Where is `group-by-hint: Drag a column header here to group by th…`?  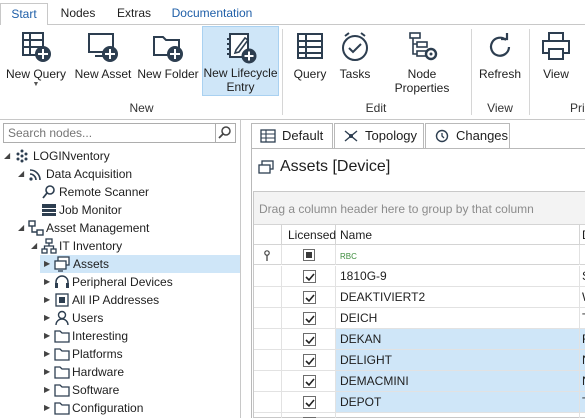 group-by-hint: Drag a column header here to group by th… is located at coordinates (419, 208).